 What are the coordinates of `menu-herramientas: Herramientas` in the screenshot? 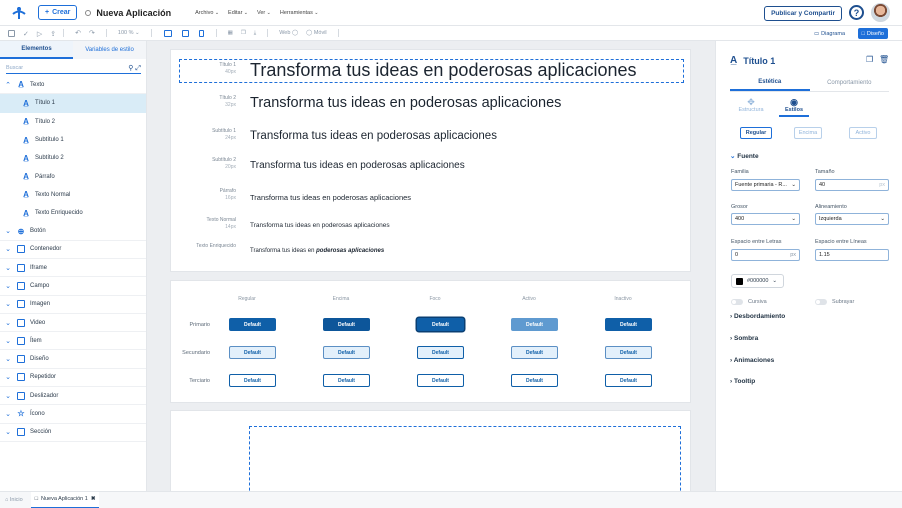 It's located at (299, 13).